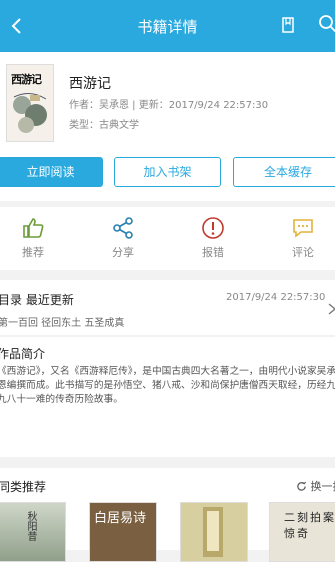 Image resolution: width=335 pixels, height=562 pixels. I want to click on latest-chapter: 第一百回 径回东土 五圣成真, so click(62, 321).